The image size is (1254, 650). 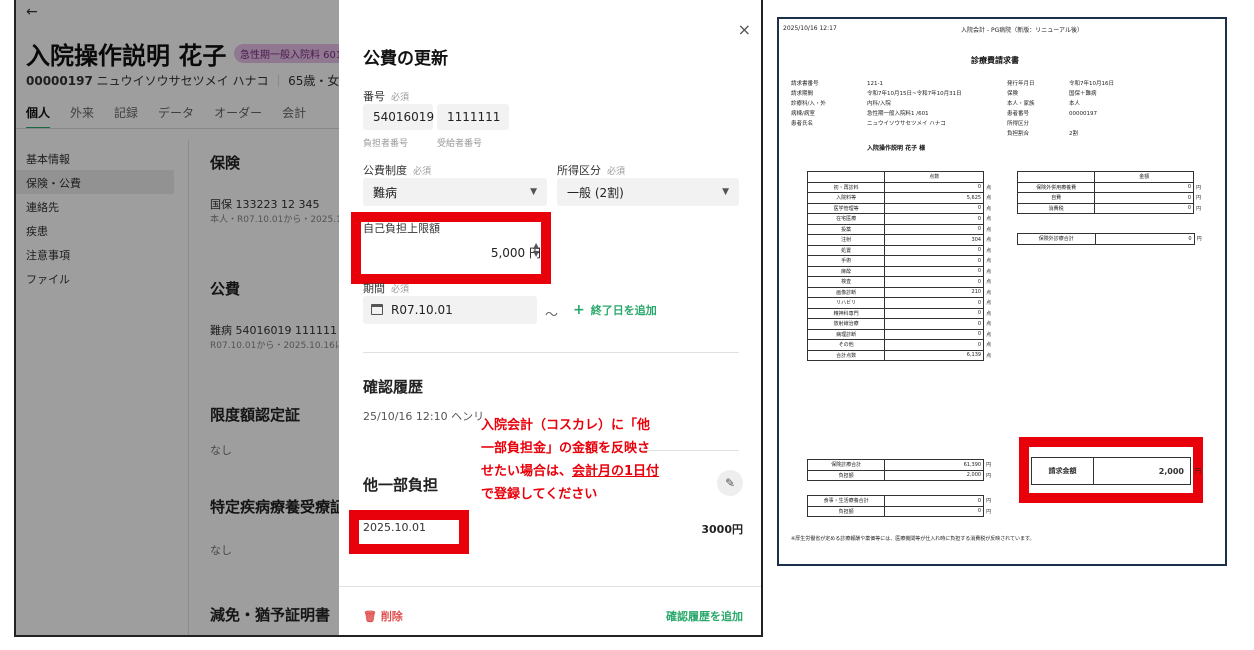 I want to click on amount-table: 金額 保険外併用療養費 0 円自費 0 円消費税 0 円, so click(x=1111, y=192).